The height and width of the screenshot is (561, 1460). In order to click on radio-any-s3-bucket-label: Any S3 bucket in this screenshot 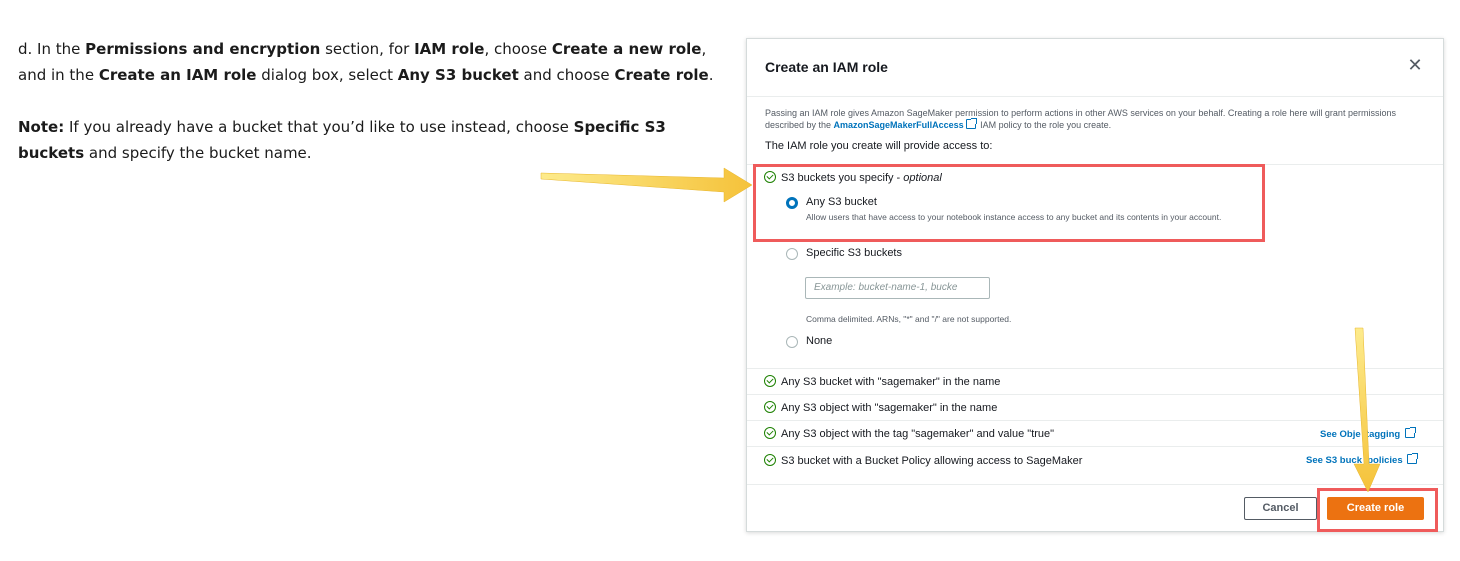, I will do `click(841, 202)`.